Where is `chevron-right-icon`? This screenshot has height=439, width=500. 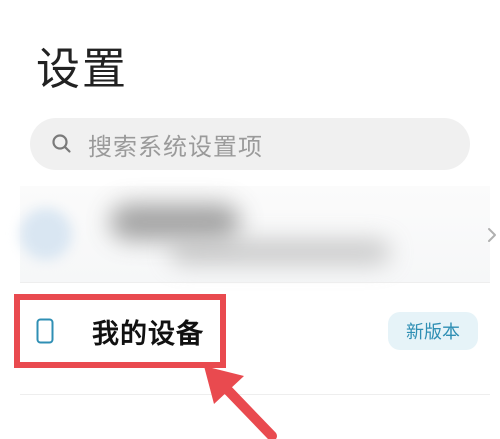
chevron-right-icon is located at coordinates (492, 235).